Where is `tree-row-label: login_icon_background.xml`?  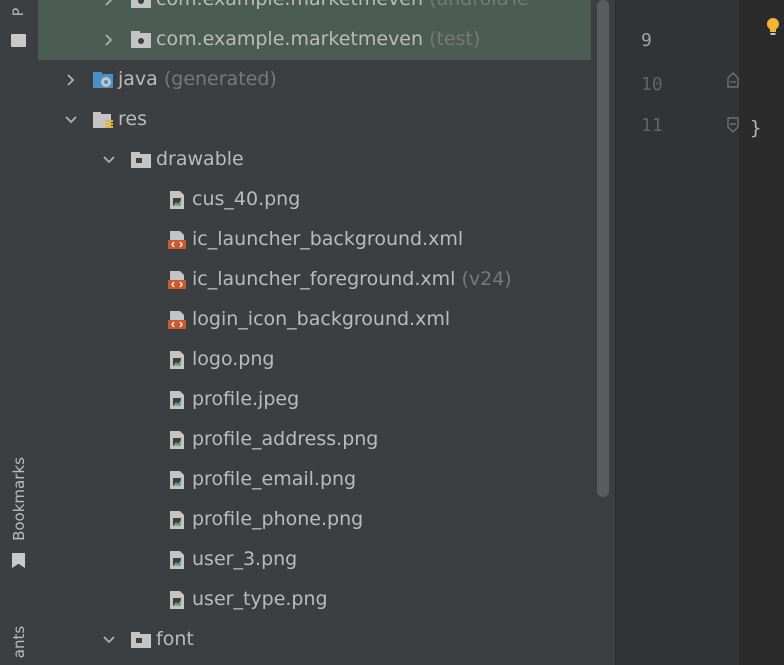
tree-row-label: login_icon_background.xml is located at coordinates (321, 319).